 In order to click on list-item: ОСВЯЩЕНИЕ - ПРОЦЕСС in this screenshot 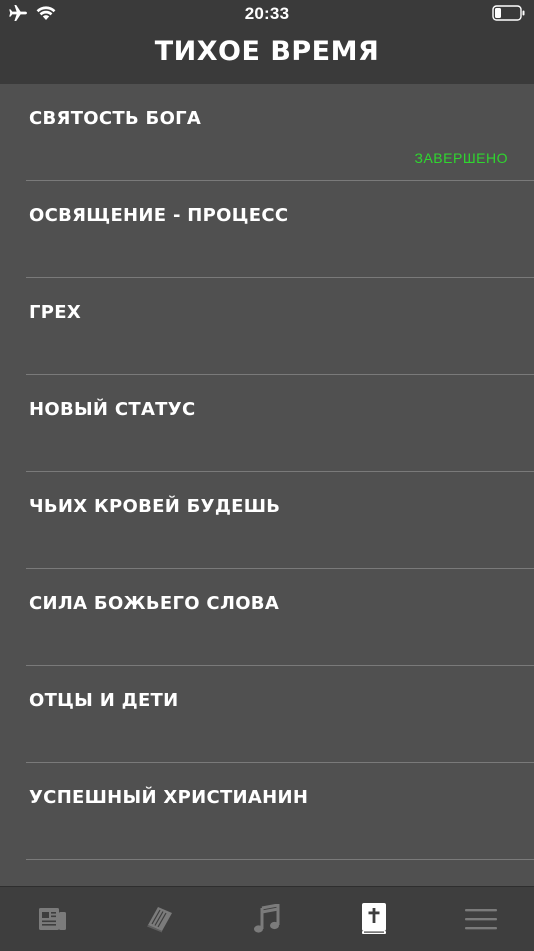, I will do `click(280, 229)`.